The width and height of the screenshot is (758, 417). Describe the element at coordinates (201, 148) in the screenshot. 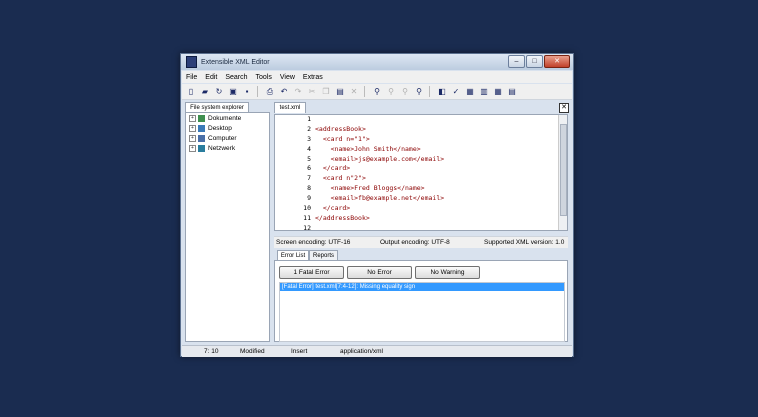

I see `network-icon` at that location.